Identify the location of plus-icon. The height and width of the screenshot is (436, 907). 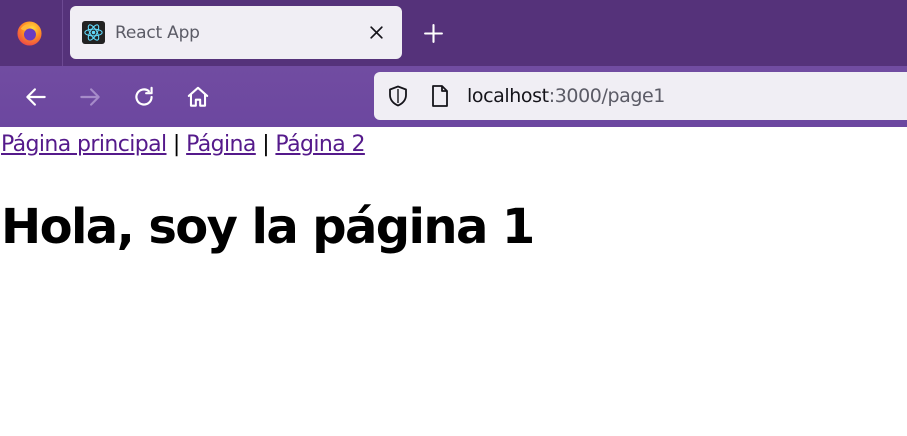
(433, 33).